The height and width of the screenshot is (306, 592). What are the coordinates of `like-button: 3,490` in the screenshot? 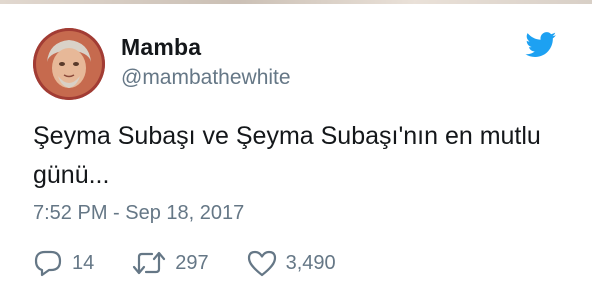 It's located at (291, 263).